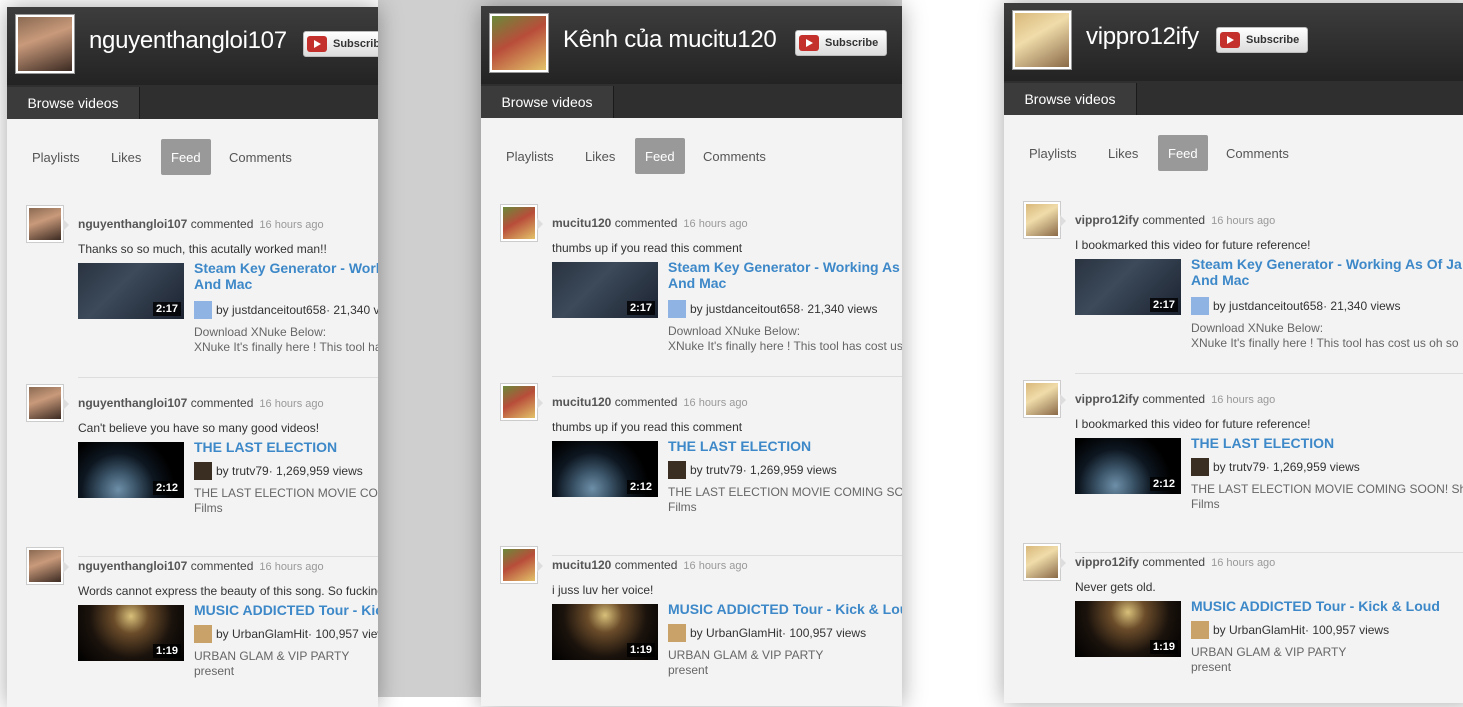 Image resolution: width=1463 pixels, height=707 pixels. Describe the element at coordinates (682, 507) in the screenshot. I see `description-line: Films` at that location.